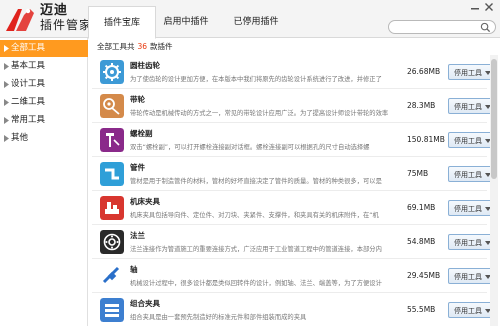 This screenshot has width=500, height=326. What do you see at coordinates (20, 19) in the screenshot?
I see `logo-icon` at bounding box center [20, 19].